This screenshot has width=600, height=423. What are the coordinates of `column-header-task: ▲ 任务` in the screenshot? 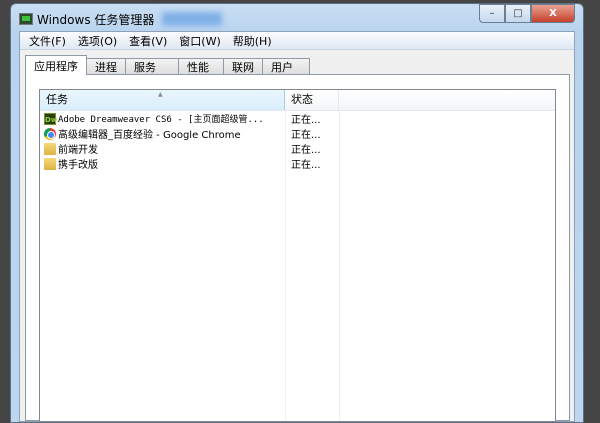 It's located at (162, 100).